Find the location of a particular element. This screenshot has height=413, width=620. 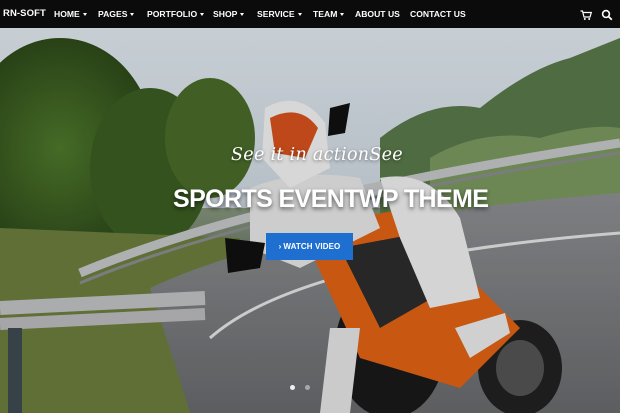

nav-item-shop: SHOP is located at coordinates (229, 14).